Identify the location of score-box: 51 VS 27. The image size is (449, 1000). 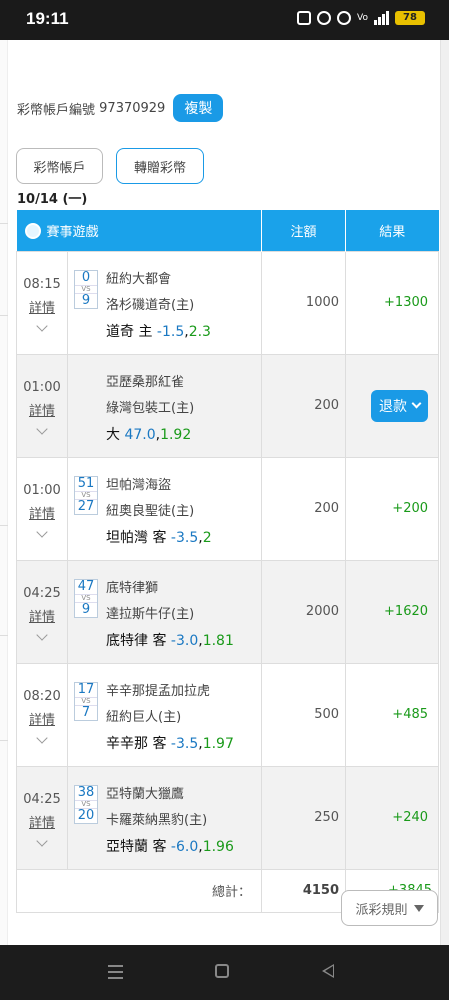
(86, 495).